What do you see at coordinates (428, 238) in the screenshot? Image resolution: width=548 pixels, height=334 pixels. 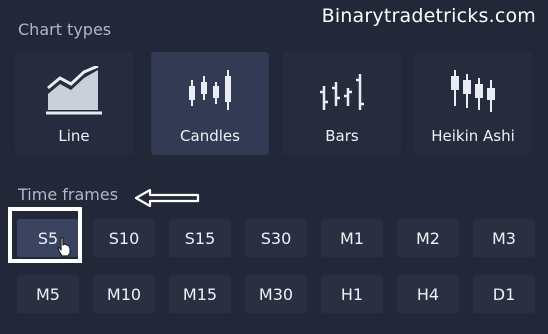 I see `timeframe-m2: M2` at bounding box center [428, 238].